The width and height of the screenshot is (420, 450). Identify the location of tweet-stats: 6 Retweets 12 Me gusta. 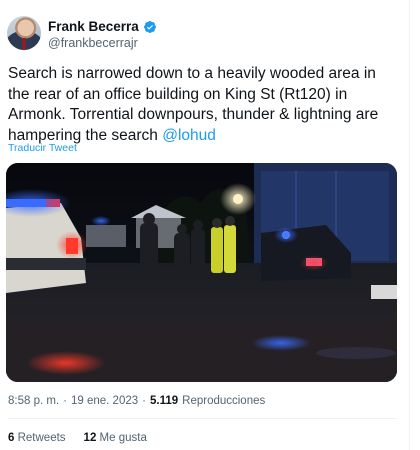
(77, 438).